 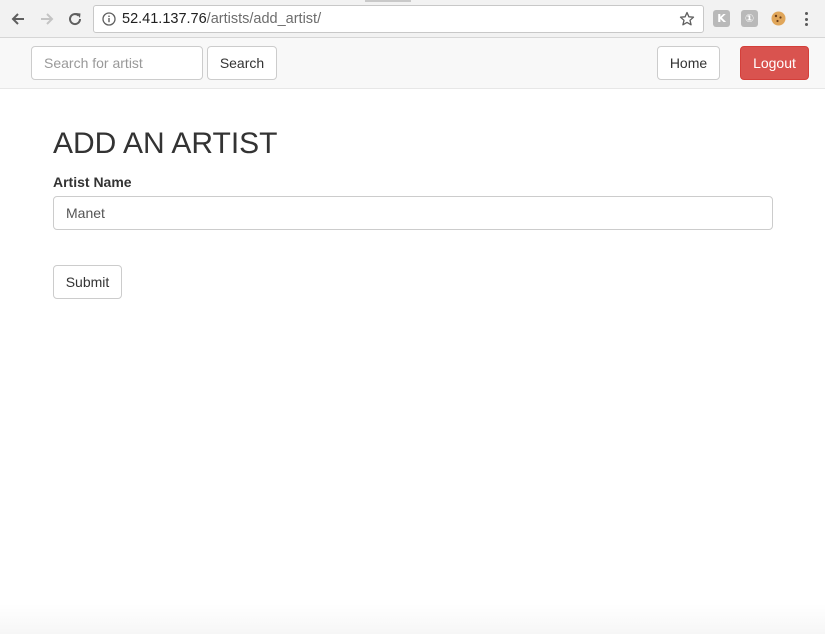 What do you see at coordinates (388, 1) in the screenshot?
I see `tab-strip-edge` at bounding box center [388, 1].